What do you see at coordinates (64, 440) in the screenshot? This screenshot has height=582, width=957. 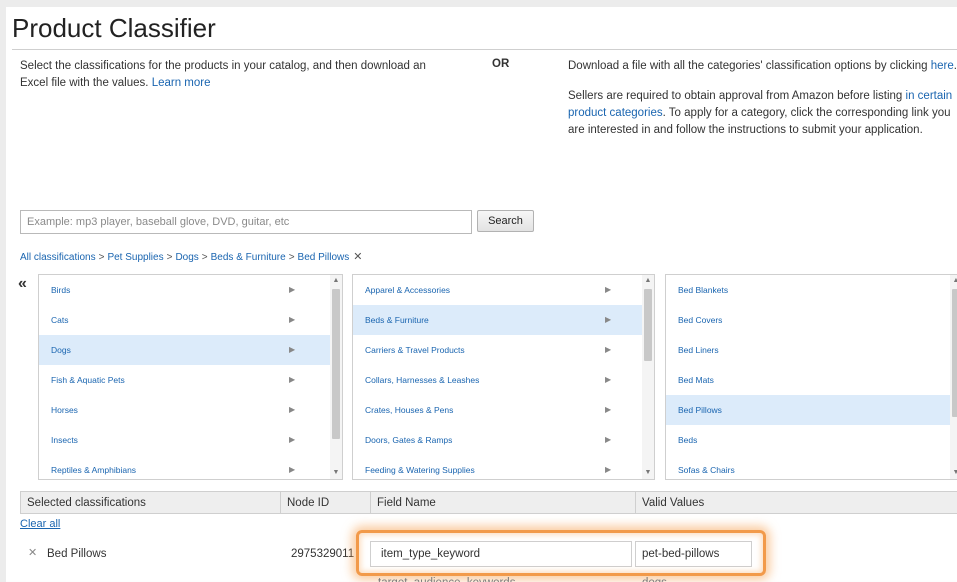 I see `category-item-label: Insects` at bounding box center [64, 440].